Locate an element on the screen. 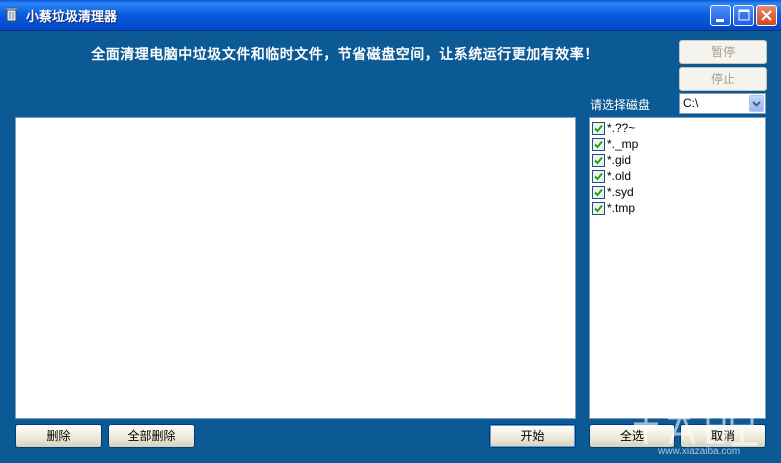 The width and height of the screenshot is (781, 463). start-button: 开始 is located at coordinates (532, 436).